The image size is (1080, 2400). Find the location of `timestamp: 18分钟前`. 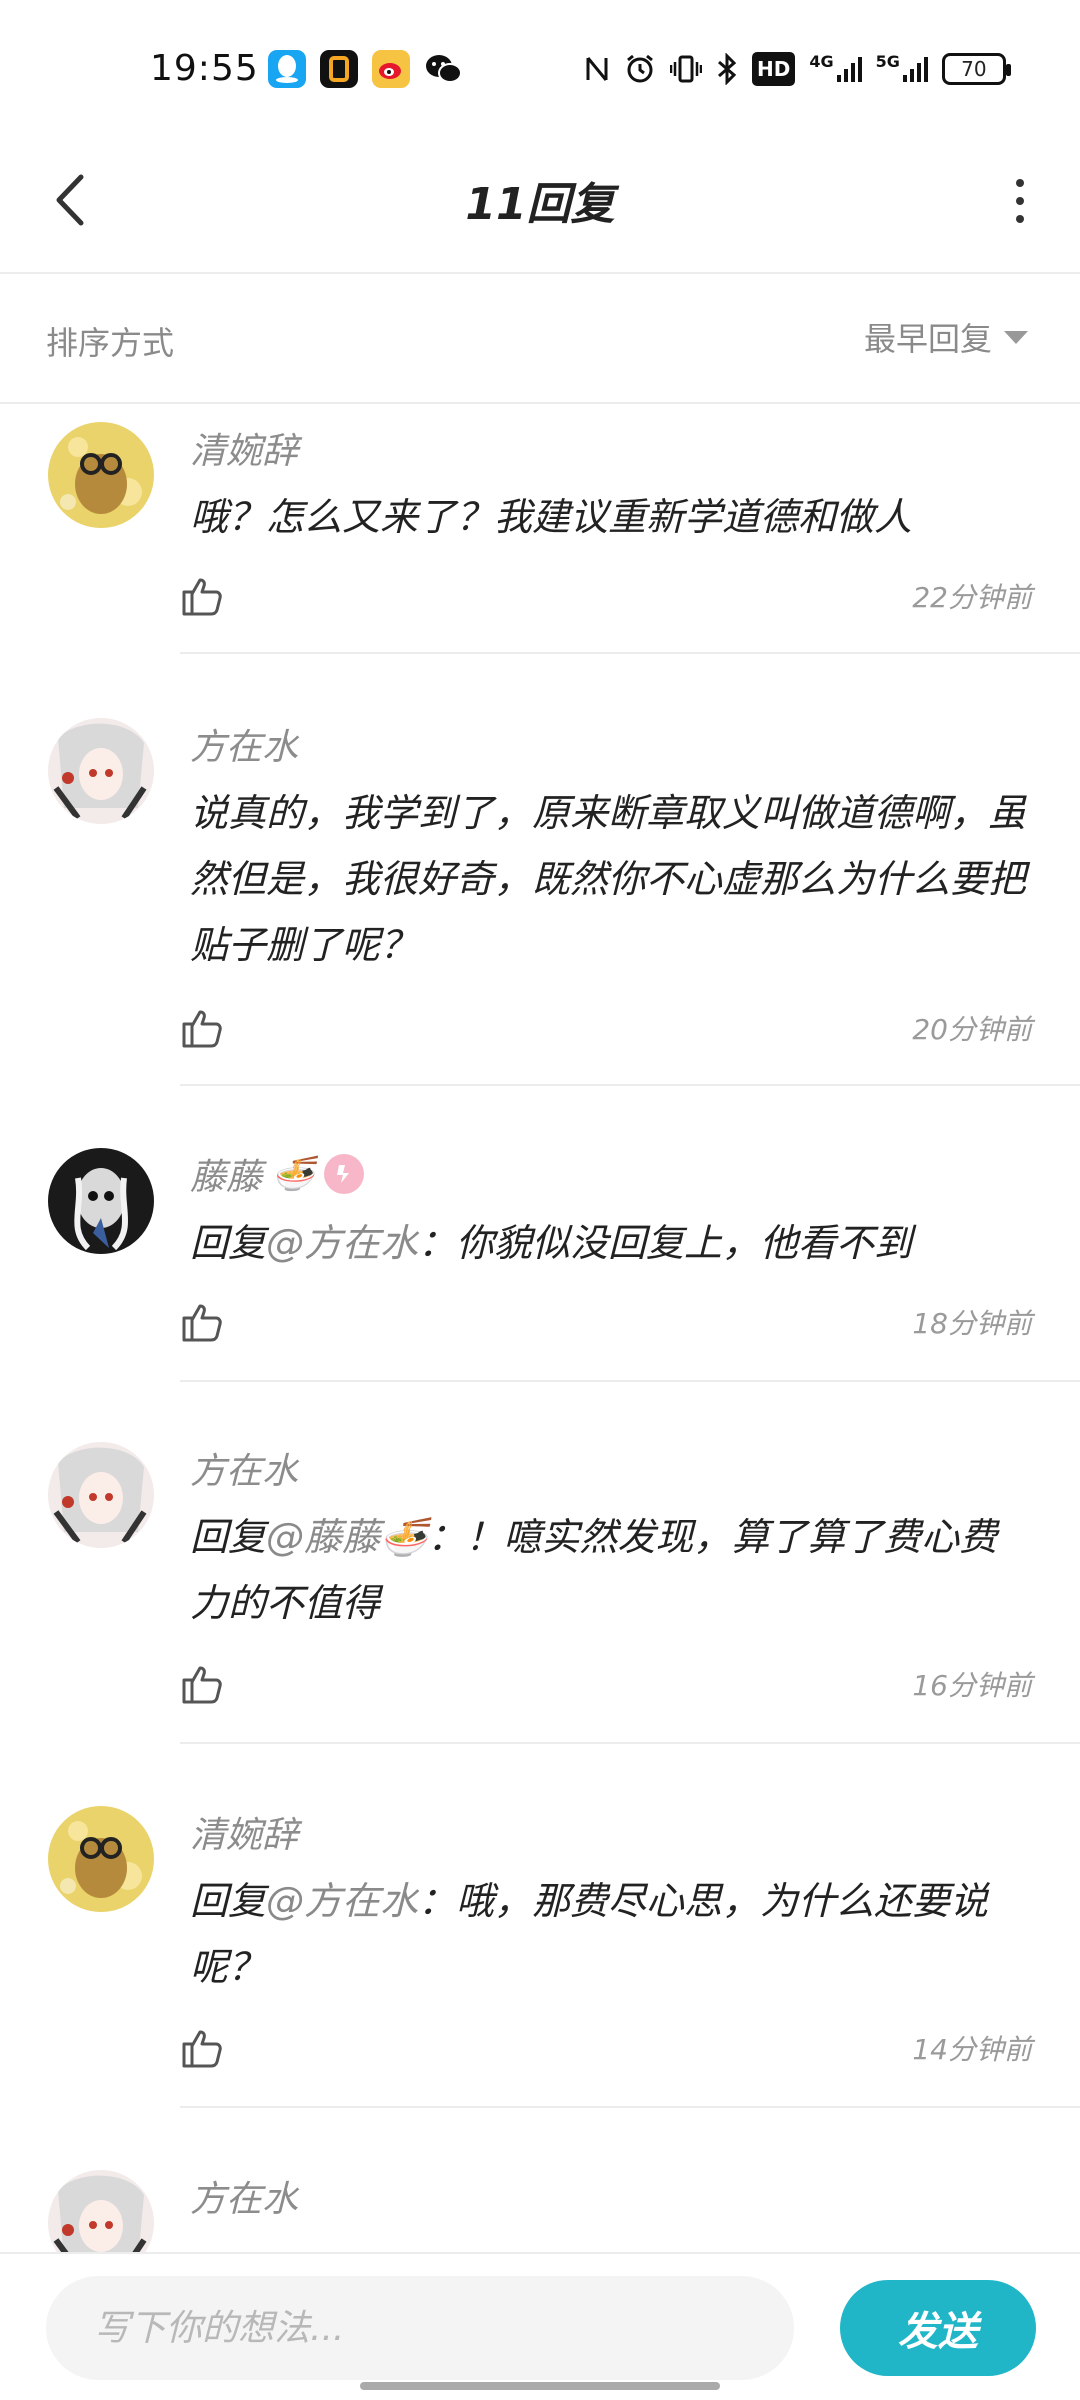

timestamp: 18分钟前 is located at coordinates (972, 1323).